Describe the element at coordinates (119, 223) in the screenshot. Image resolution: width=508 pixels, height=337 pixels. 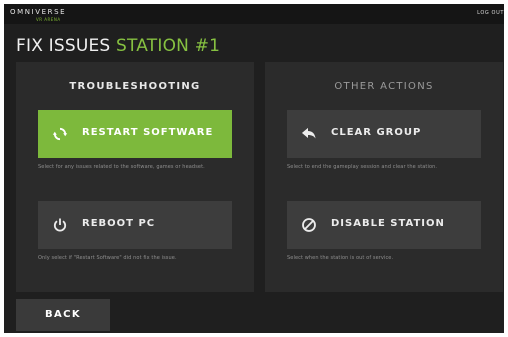
I see `reboot-pc-label: REBOOT PC` at that location.